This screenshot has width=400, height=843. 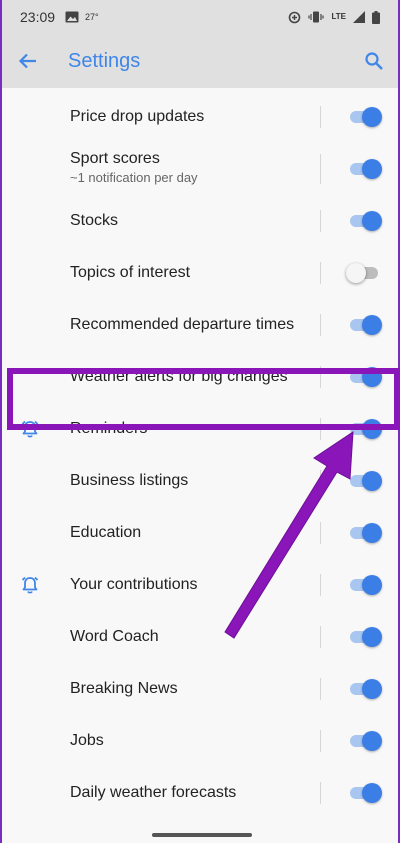 What do you see at coordinates (316, 17) in the screenshot?
I see `vibrate-icon` at bounding box center [316, 17].